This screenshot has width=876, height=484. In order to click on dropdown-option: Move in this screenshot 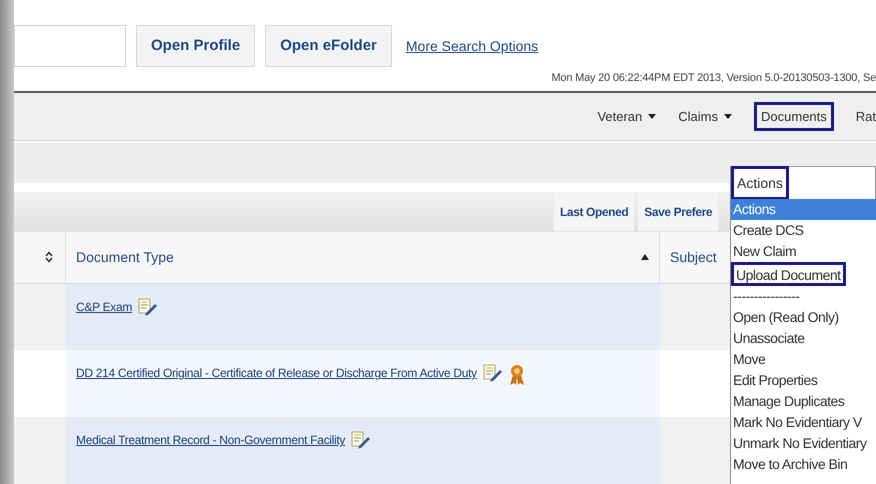, I will do `click(803, 359)`.